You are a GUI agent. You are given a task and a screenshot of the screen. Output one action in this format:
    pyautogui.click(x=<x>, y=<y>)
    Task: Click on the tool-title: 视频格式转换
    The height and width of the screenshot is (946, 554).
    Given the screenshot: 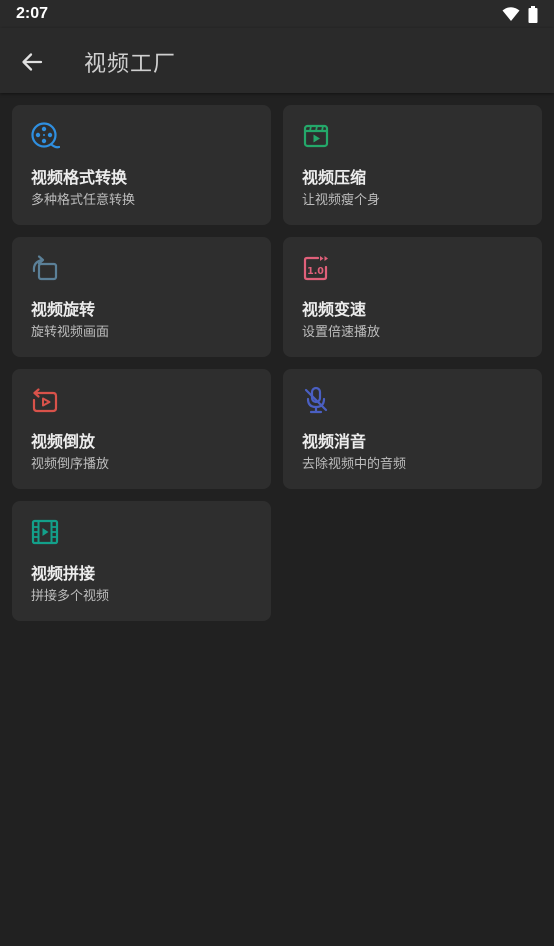 What is the action you would take?
    pyautogui.click(x=79, y=177)
    